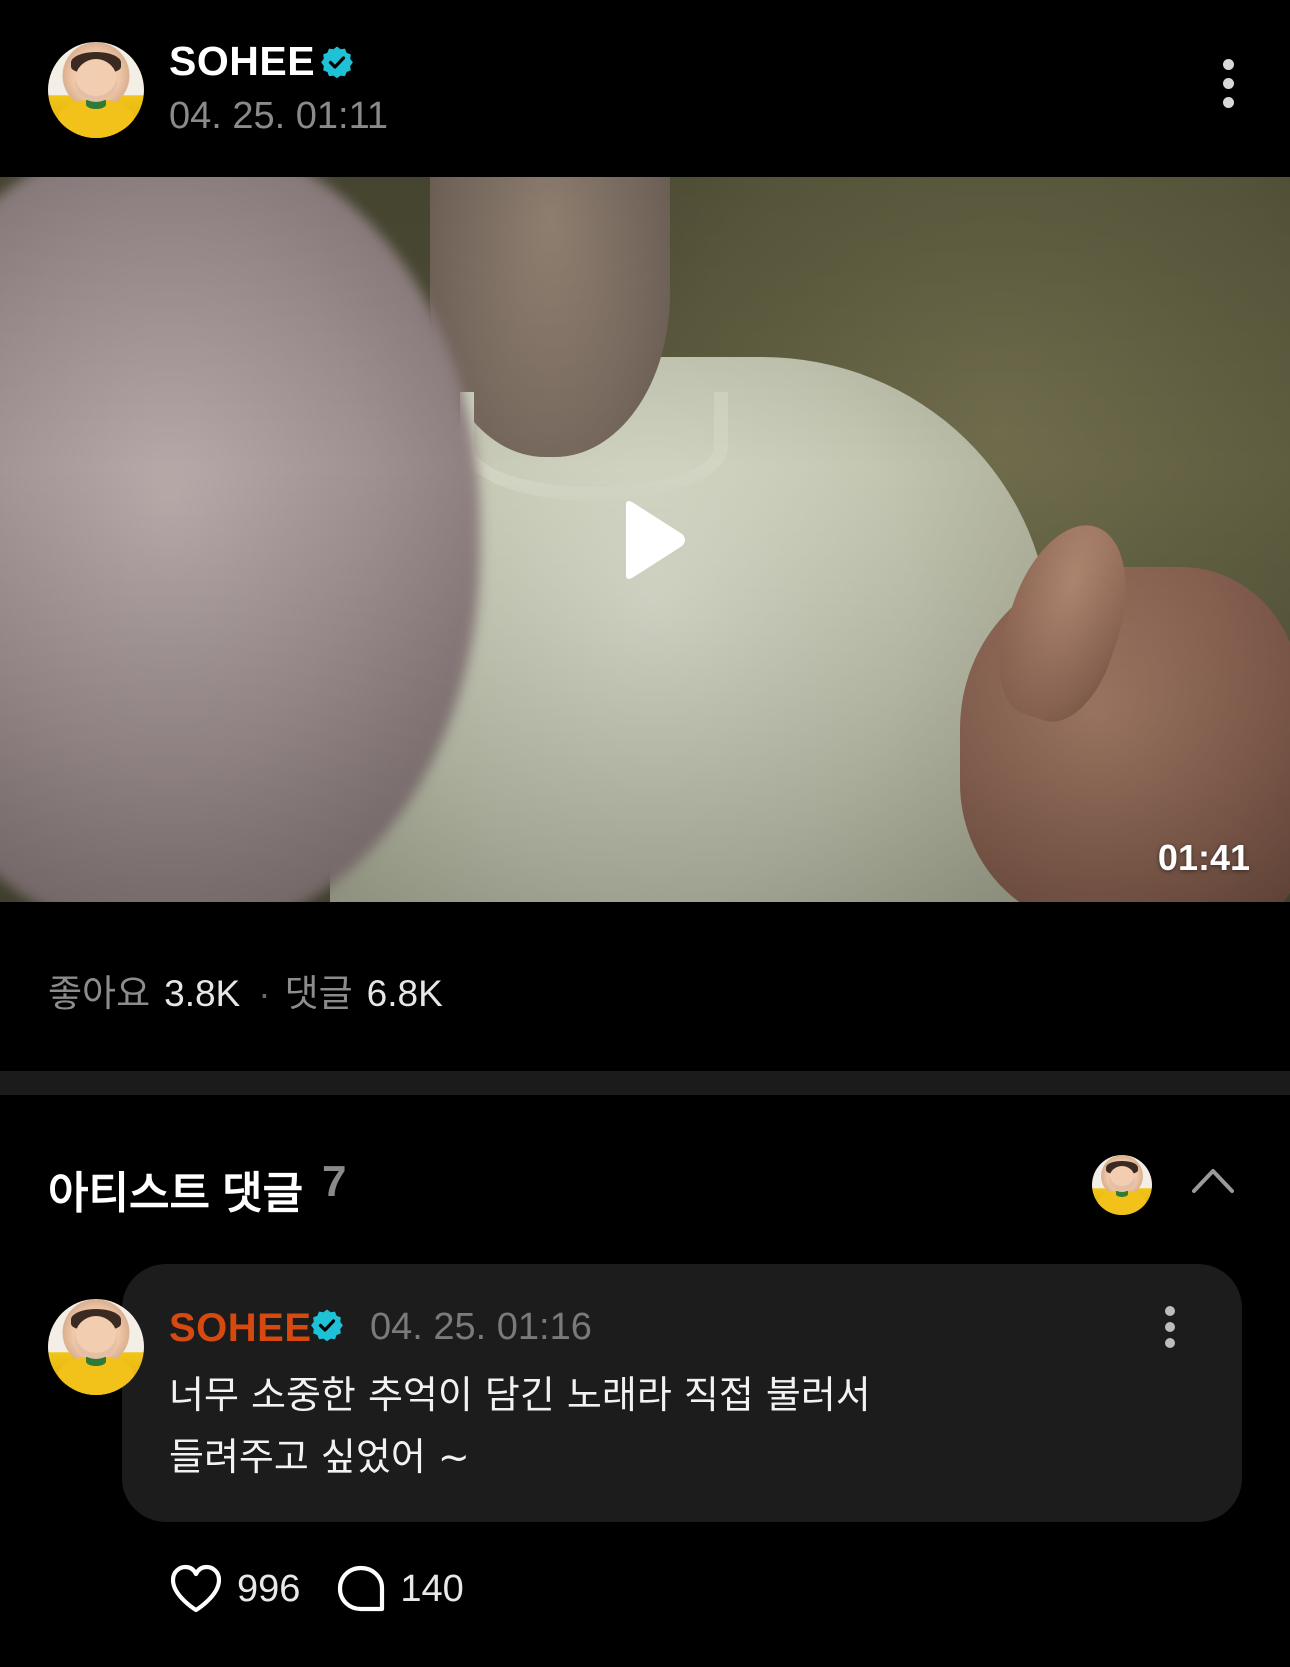 The height and width of the screenshot is (1667, 1290). Describe the element at coordinates (405, 994) in the screenshot. I see `comments-count: 6.8K` at that location.